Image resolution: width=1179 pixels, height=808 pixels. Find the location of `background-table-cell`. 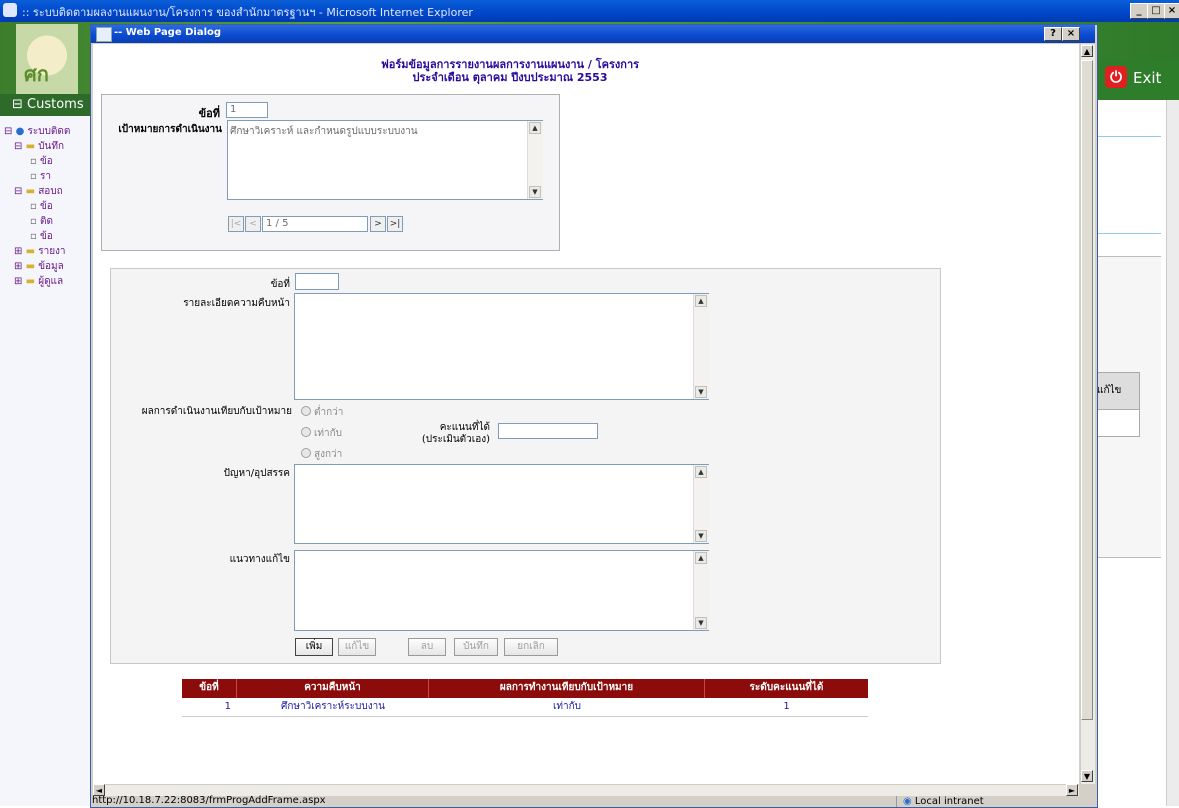

background-table-cell is located at coordinates (1118, 423).